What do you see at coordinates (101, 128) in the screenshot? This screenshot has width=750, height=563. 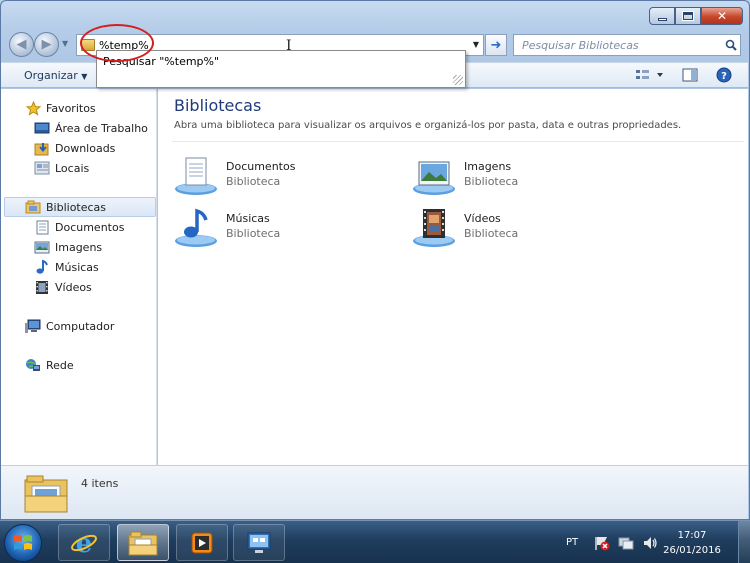 I see `sidebar-item-label: Área de Trabalho` at bounding box center [101, 128].